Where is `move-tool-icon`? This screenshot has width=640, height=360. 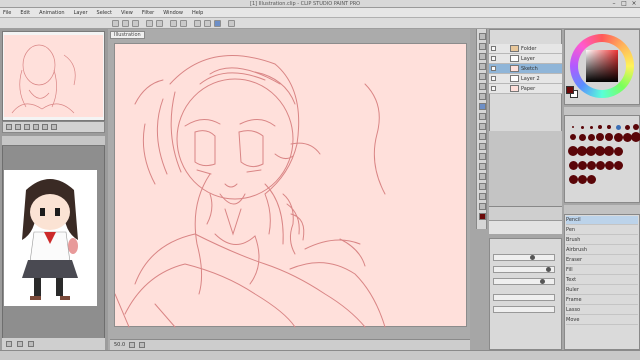 move-tool-icon is located at coordinates (482, 46).